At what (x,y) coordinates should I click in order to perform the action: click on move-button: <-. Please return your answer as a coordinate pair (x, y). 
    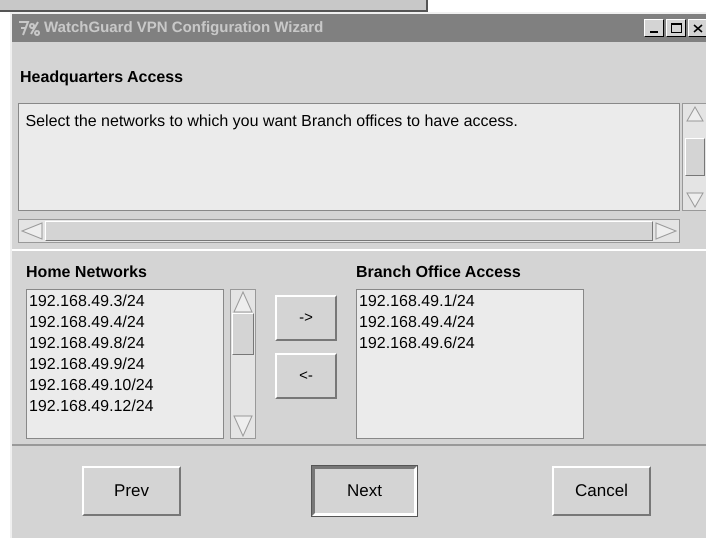
    Looking at the image, I should click on (306, 376).